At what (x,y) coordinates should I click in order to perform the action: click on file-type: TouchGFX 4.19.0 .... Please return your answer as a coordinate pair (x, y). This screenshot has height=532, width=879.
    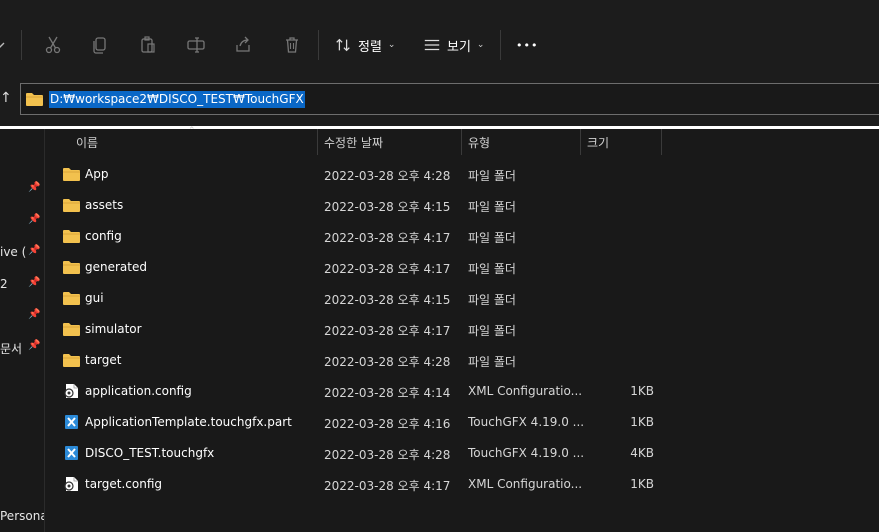
    Looking at the image, I should click on (526, 422).